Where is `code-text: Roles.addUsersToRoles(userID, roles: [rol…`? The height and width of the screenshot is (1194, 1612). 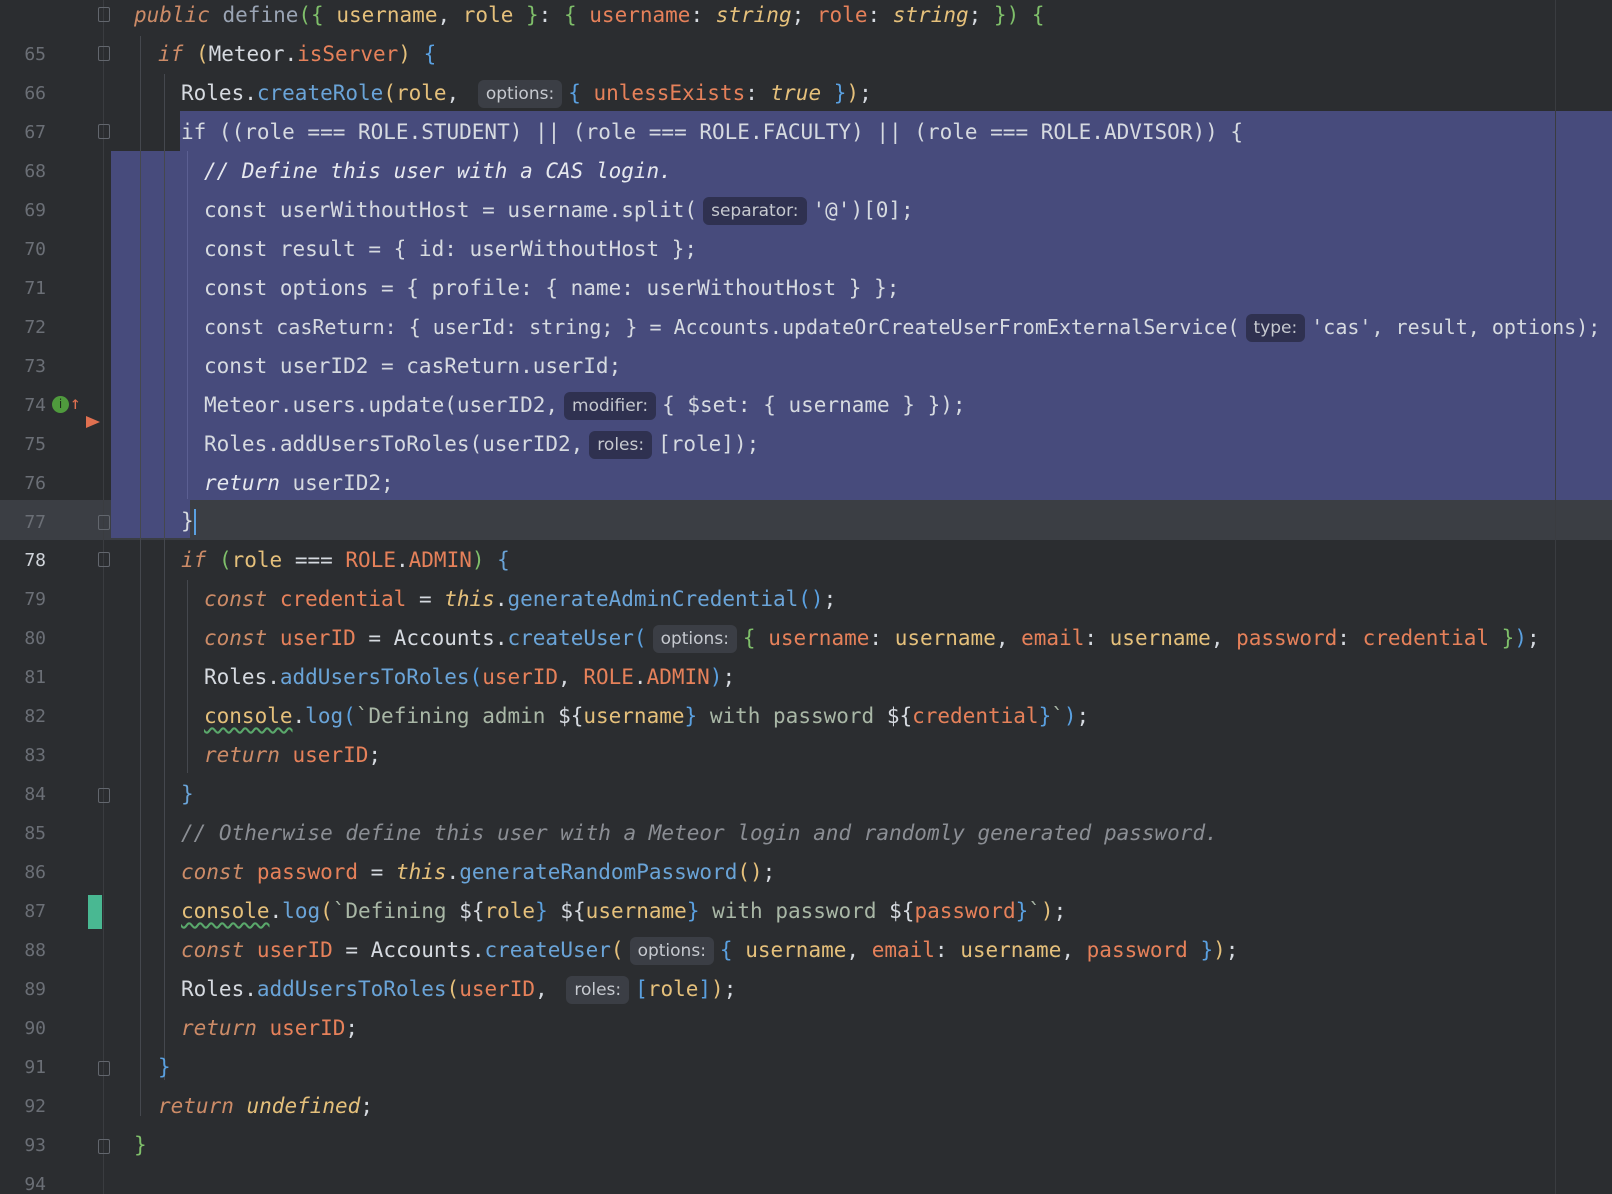 code-text: Roles.addUsersToRoles(userID, roles: [rol… is located at coordinates (458, 989).